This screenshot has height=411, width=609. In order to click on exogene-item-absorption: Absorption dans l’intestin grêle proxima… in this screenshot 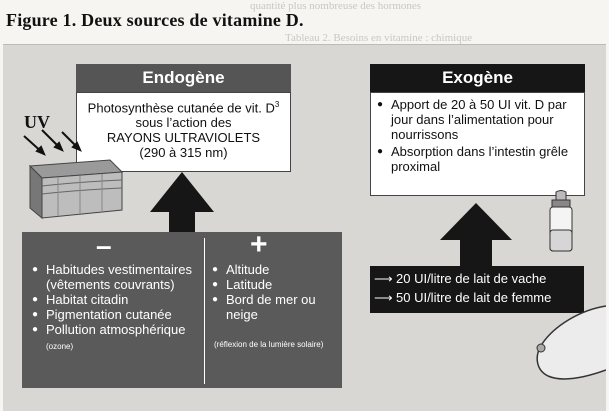, I will do `click(477, 159)`.